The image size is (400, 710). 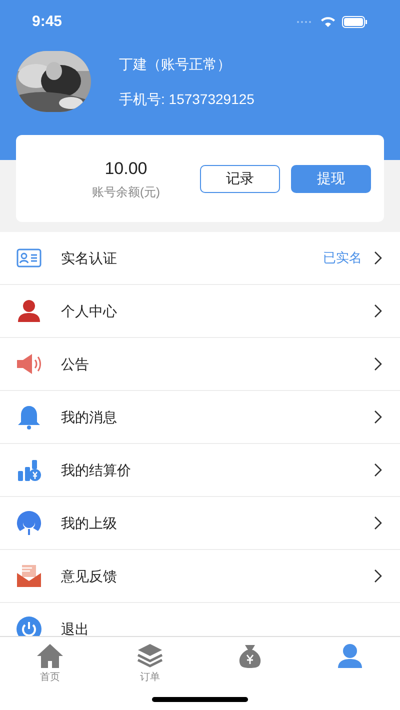 What do you see at coordinates (29, 417) in the screenshot?
I see `bell-icon` at bounding box center [29, 417].